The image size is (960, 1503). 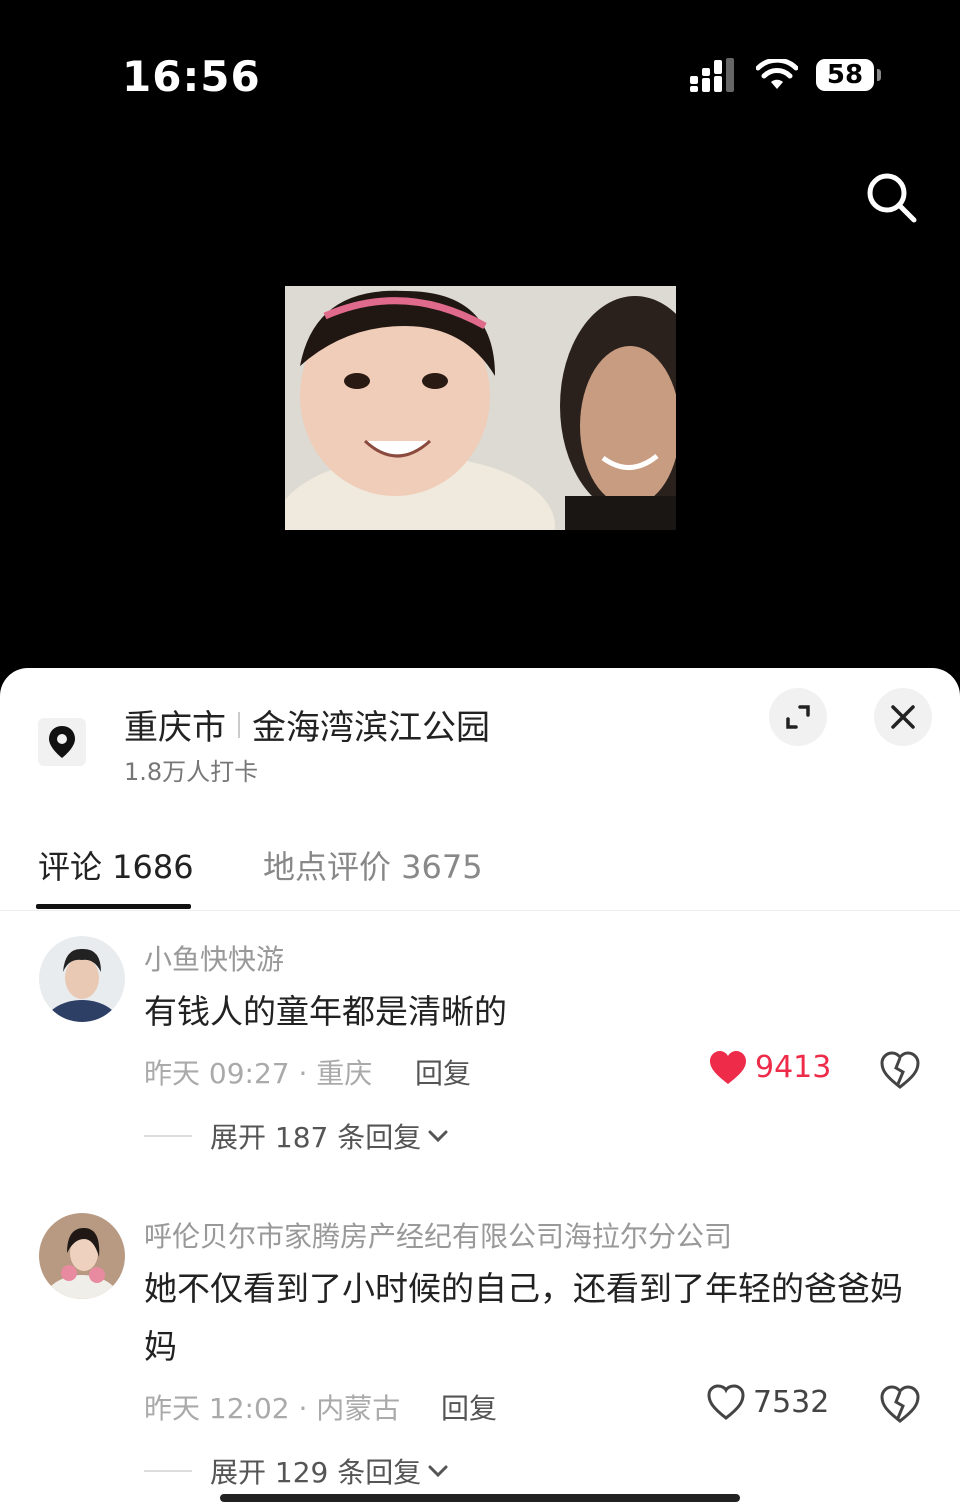 What do you see at coordinates (892, 198) in the screenshot?
I see `search-icon` at bounding box center [892, 198].